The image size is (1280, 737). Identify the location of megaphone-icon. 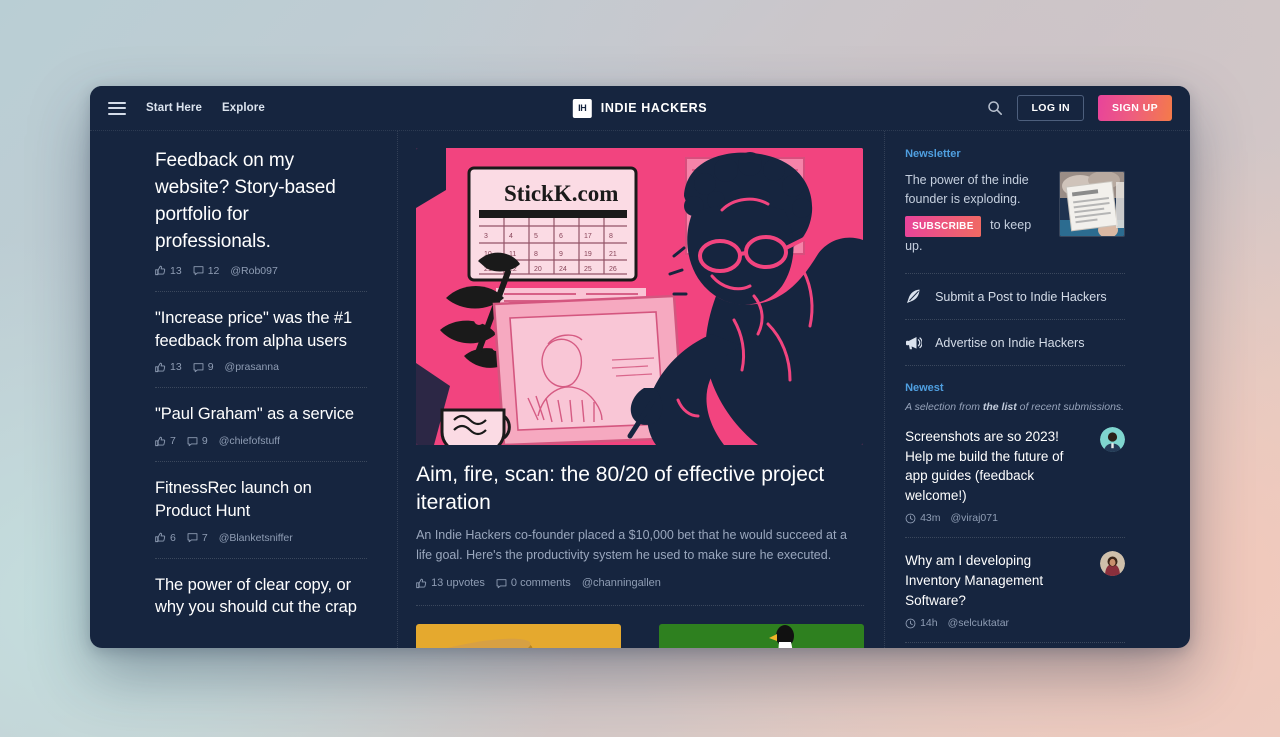
(914, 343).